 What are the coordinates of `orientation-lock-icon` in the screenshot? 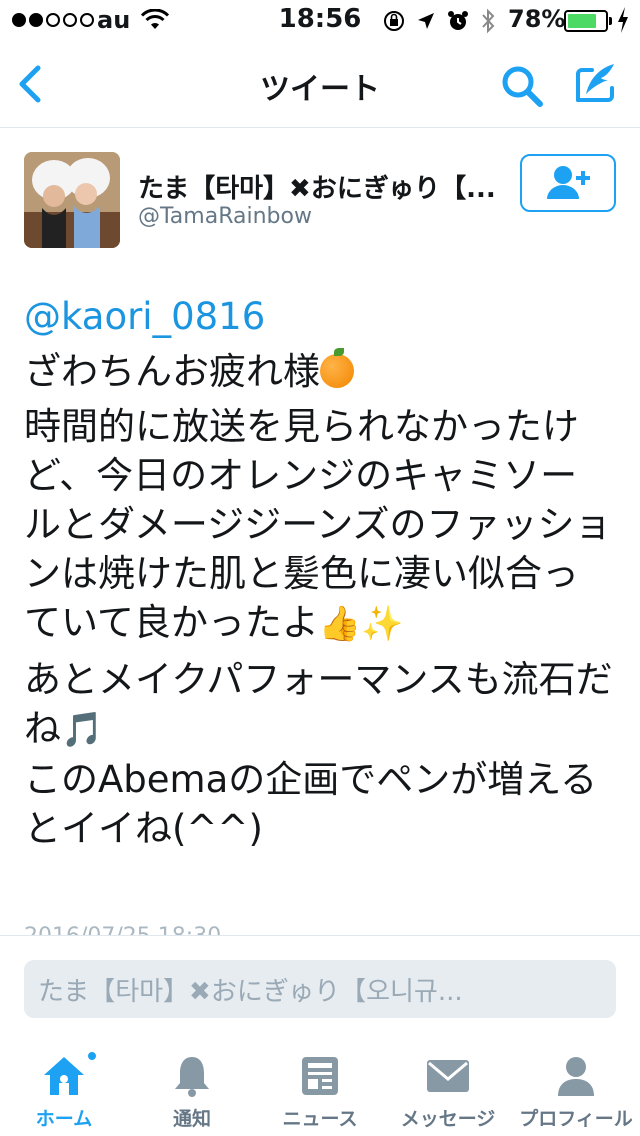 It's located at (394, 23).